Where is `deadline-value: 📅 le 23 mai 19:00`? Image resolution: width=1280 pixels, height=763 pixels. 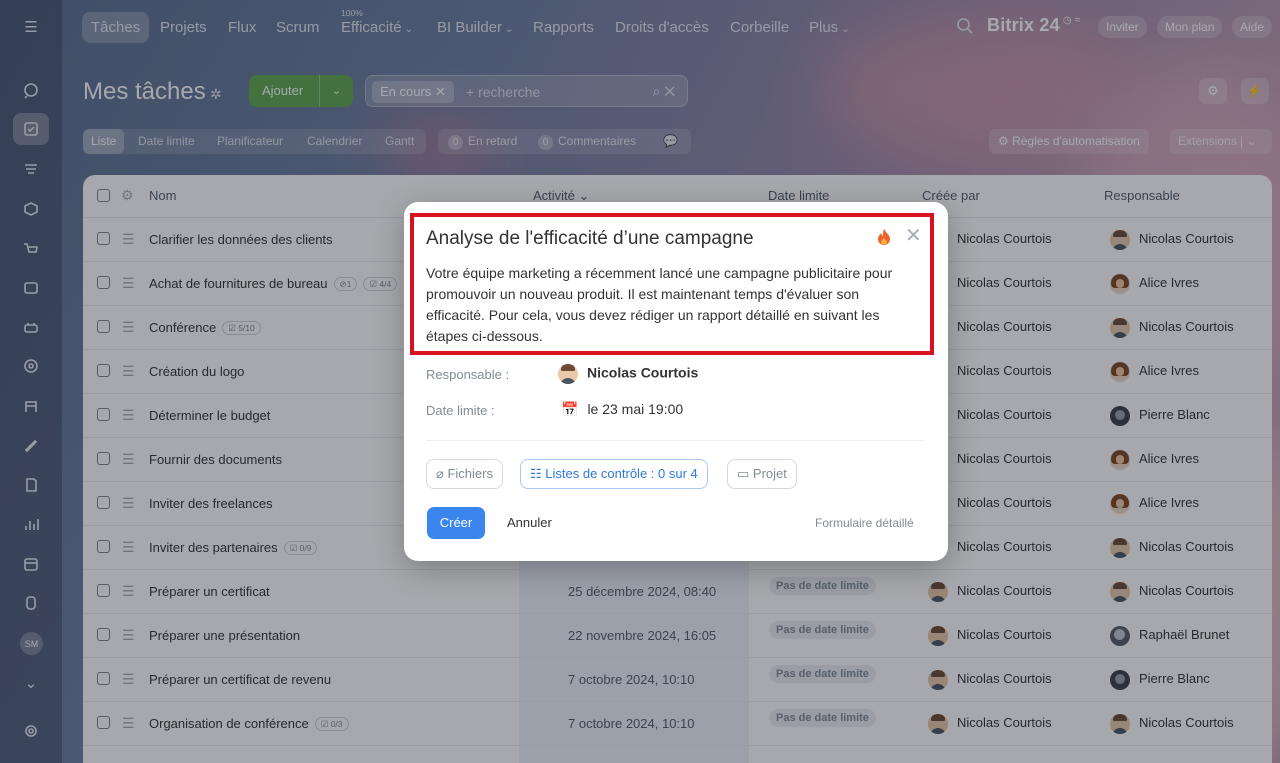
deadline-value: 📅 le 23 mai 19:00 is located at coordinates (622, 409).